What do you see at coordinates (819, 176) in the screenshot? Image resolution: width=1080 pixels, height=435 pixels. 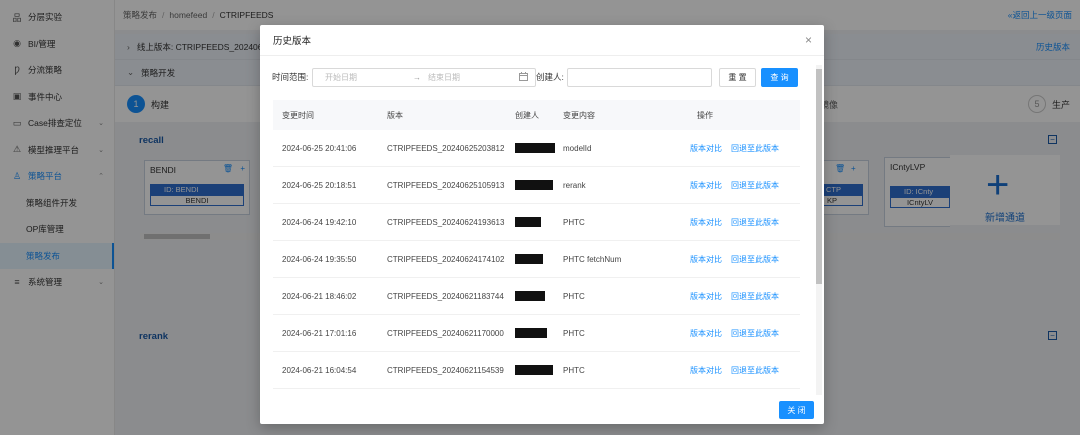 I see `scrollbar-thumb` at bounding box center [819, 176].